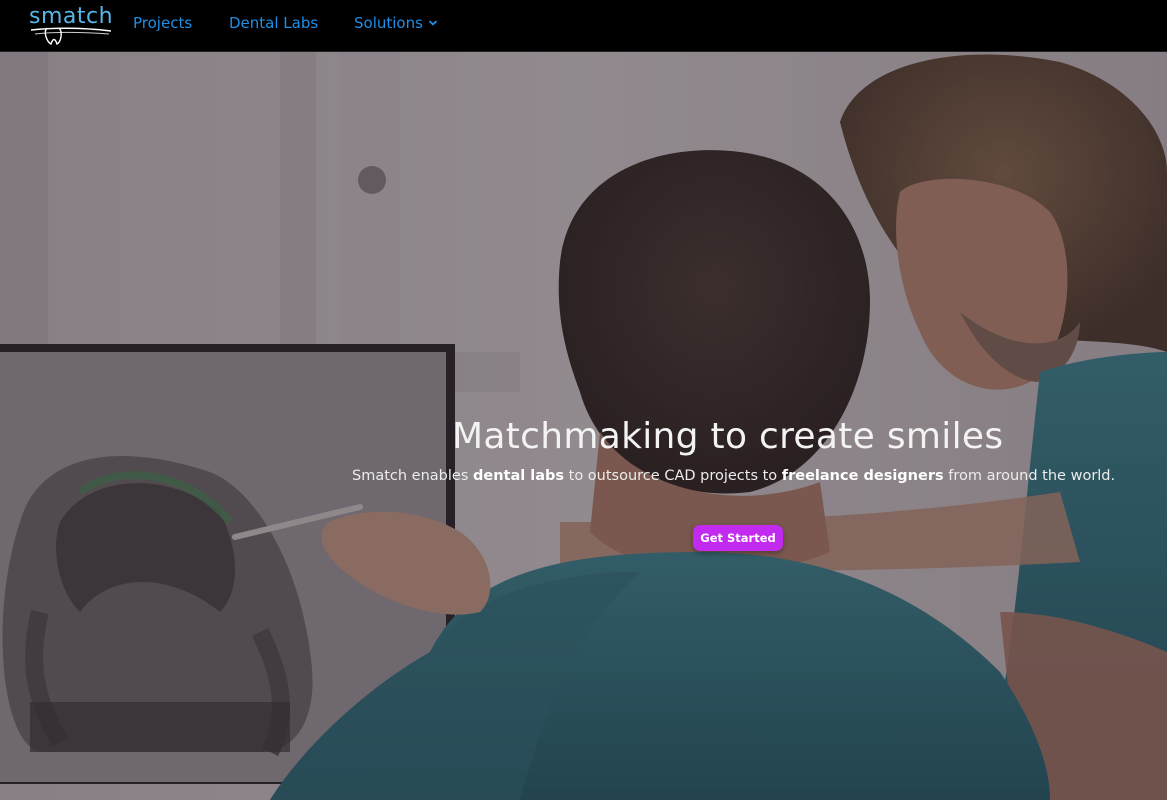 This screenshot has width=1167, height=800. What do you see at coordinates (1029, 476) in the screenshot?
I see `hero-subtitle-part: from around the world.` at bounding box center [1029, 476].